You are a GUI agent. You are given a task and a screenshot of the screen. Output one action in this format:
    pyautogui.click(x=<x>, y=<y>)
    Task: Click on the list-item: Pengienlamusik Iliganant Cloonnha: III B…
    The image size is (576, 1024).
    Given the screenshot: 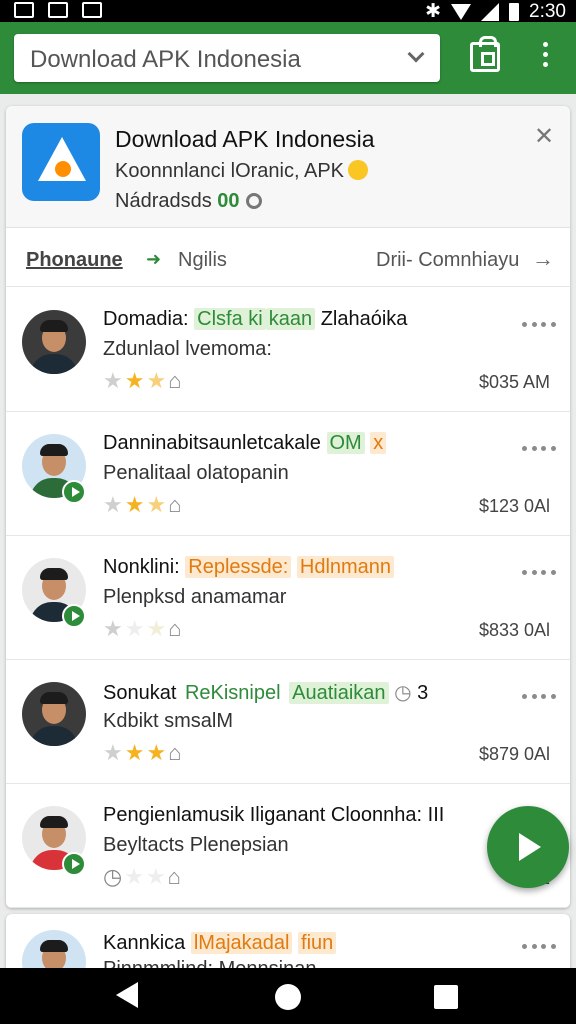 What is the action you would take?
    pyautogui.click(x=288, y=846)
    